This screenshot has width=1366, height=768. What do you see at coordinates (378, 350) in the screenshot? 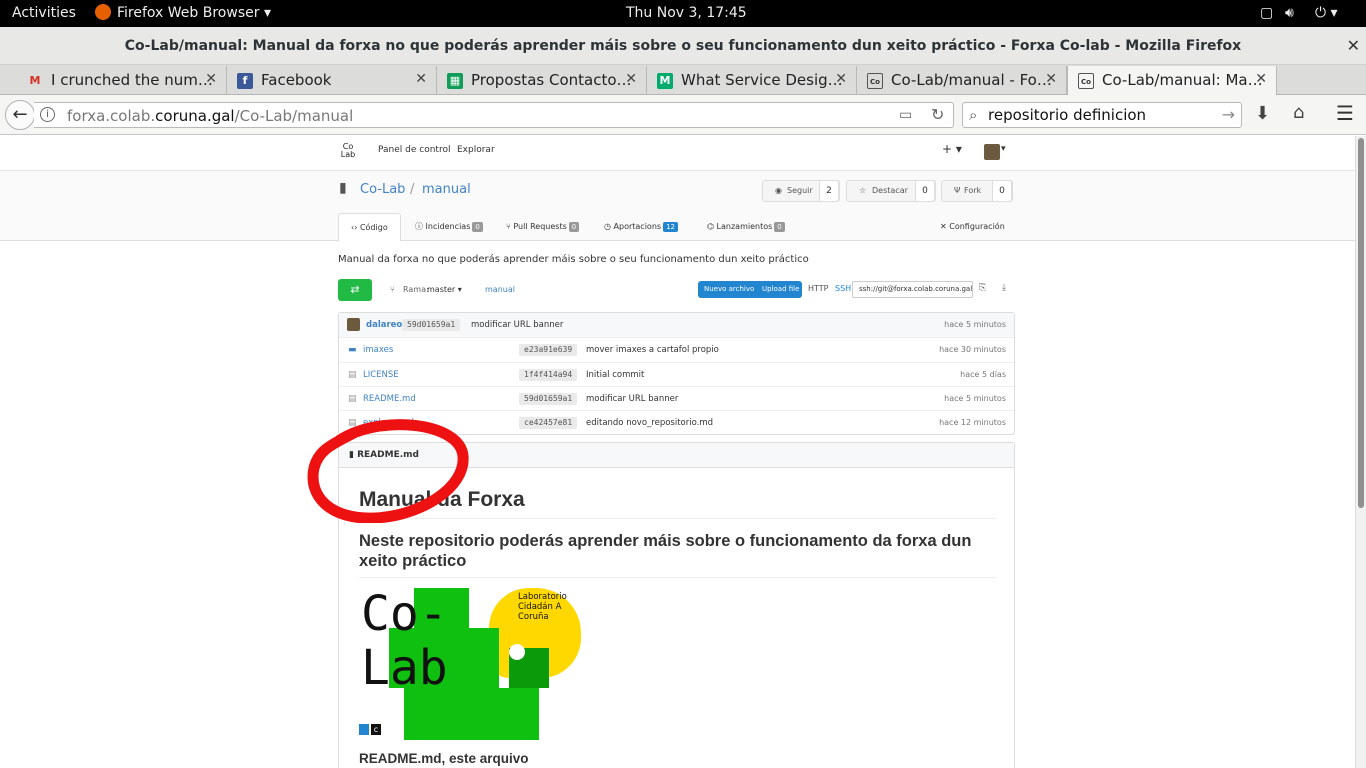
I see `file-name: imaxes` at bounding box center [378, 350].